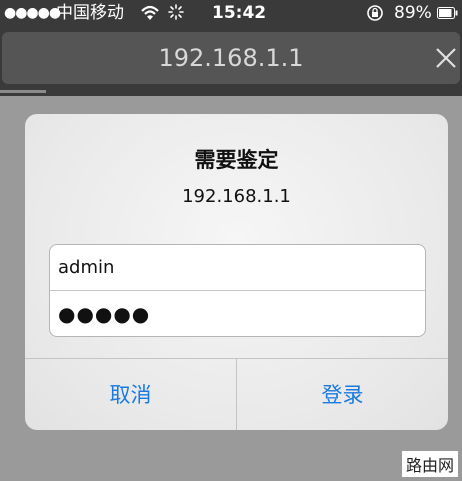 The image size is (462, 481). What do you see at coordinates (239, 13) in the screenshot?
I see `clock: 15:42` at bounding box center [239, 13].